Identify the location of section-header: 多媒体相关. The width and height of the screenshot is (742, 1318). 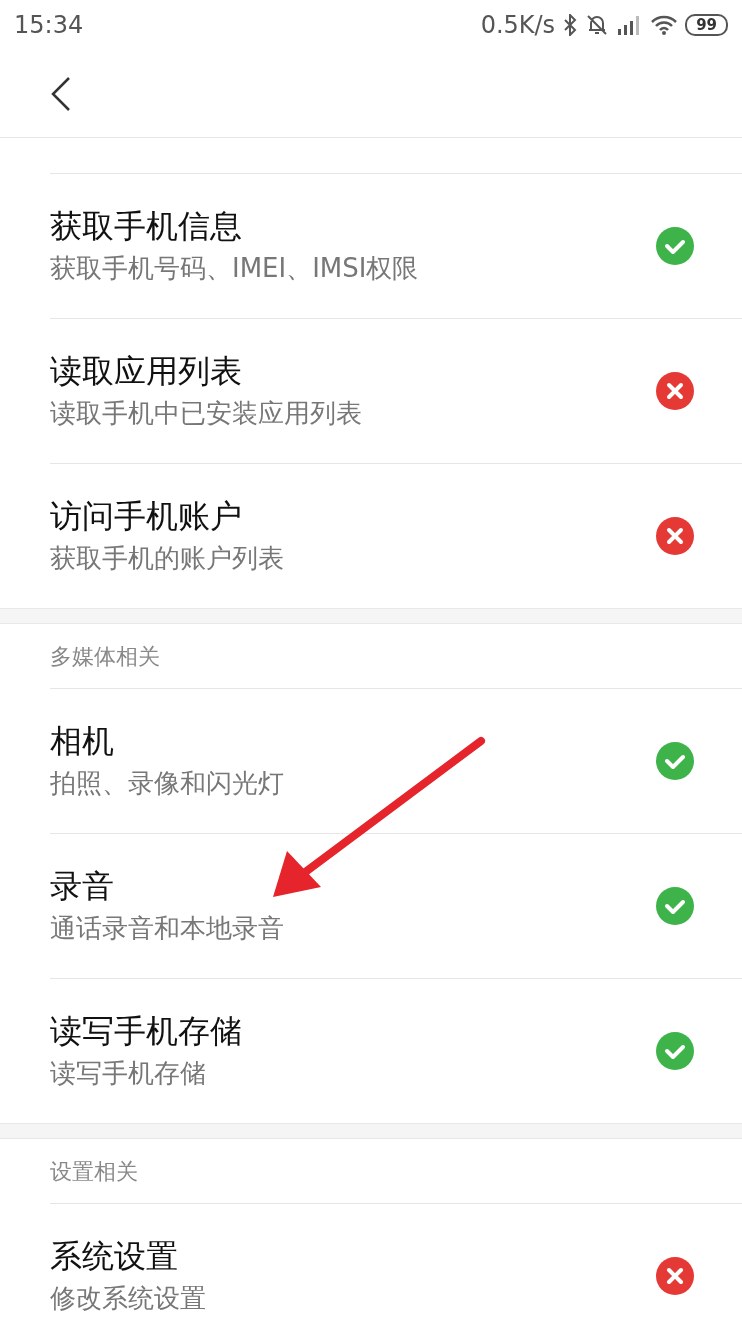
(105, 656).